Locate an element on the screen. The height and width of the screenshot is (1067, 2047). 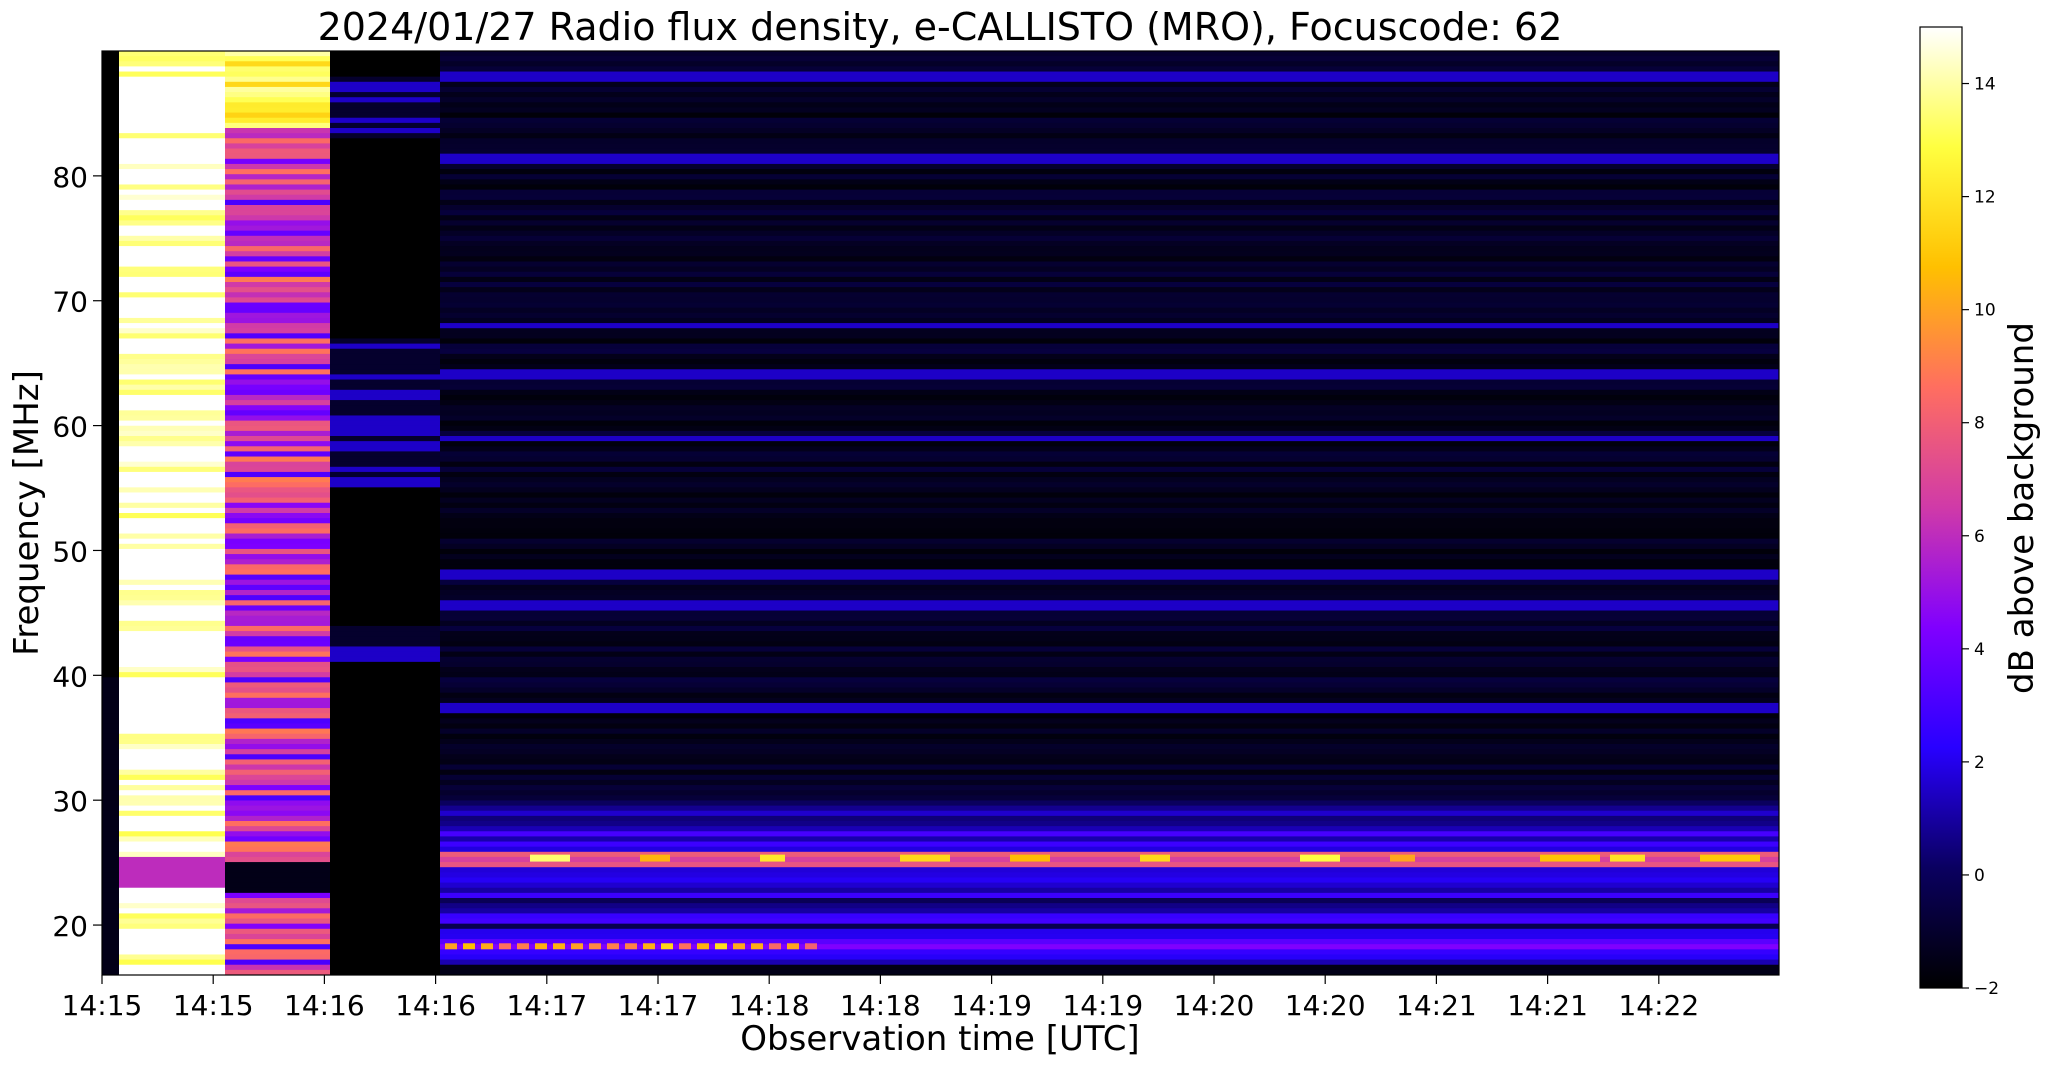
x-tick-label: 14:18 is located at coordinates (880, 1005).